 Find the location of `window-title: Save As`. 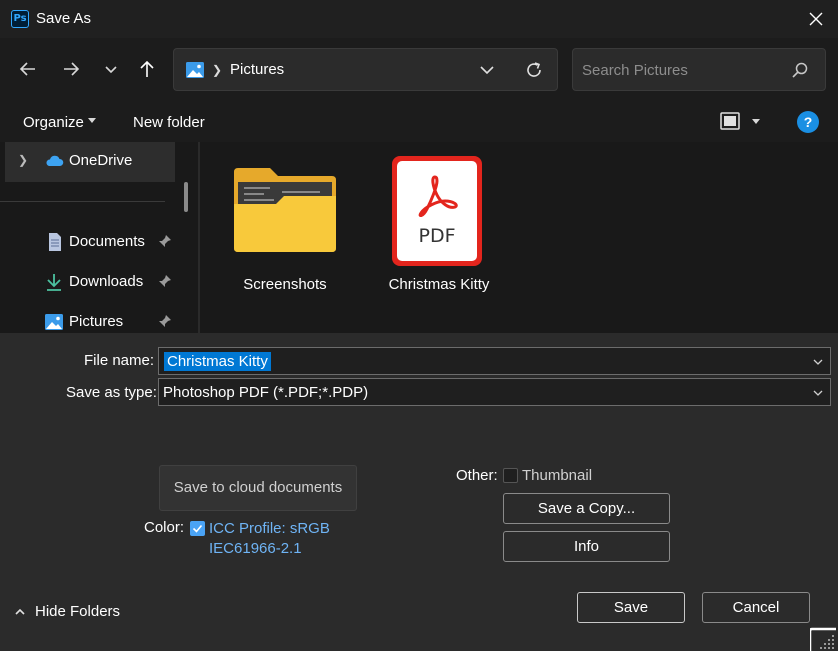

window-title: Save As is located at coordinates (64, 18).